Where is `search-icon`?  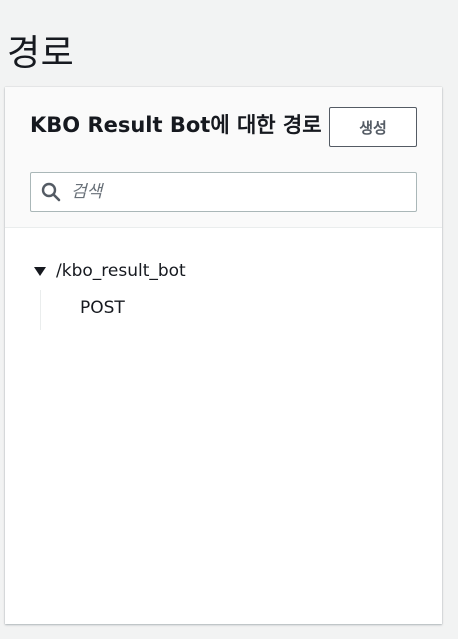 search-icon is located at coordinates (51, 192).